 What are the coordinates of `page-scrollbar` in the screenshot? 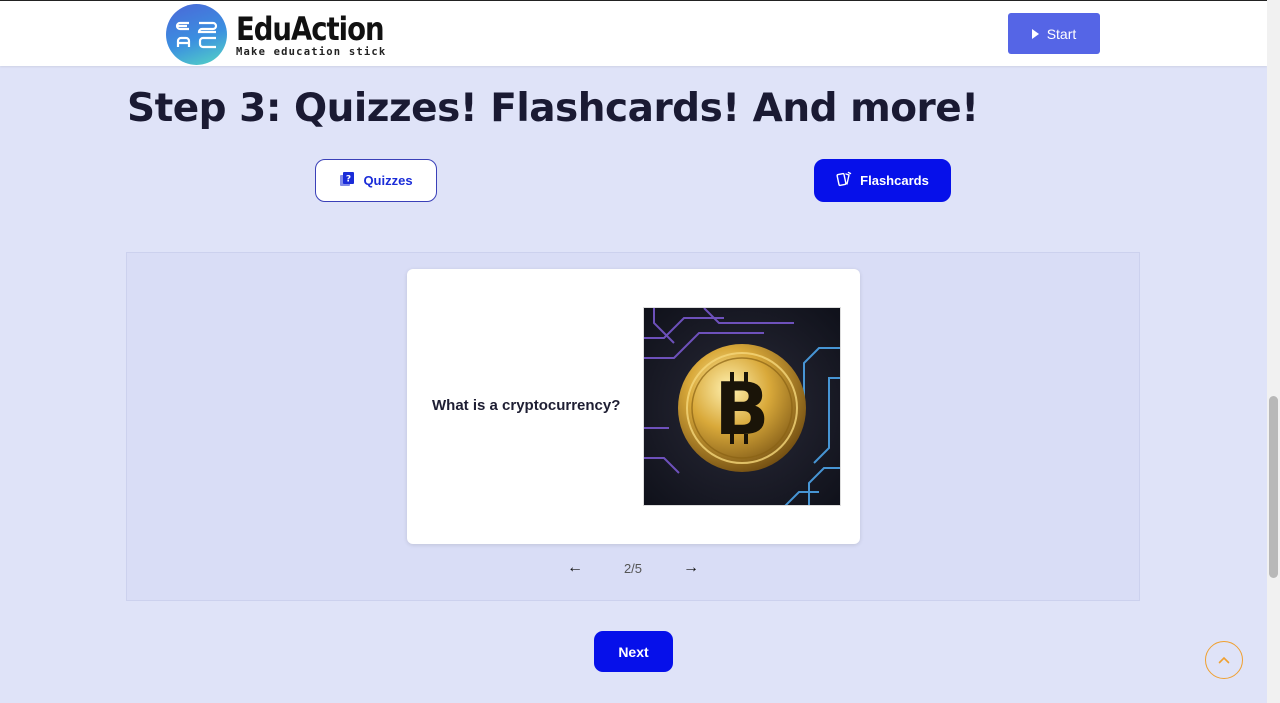 It's located at (1273, 351).